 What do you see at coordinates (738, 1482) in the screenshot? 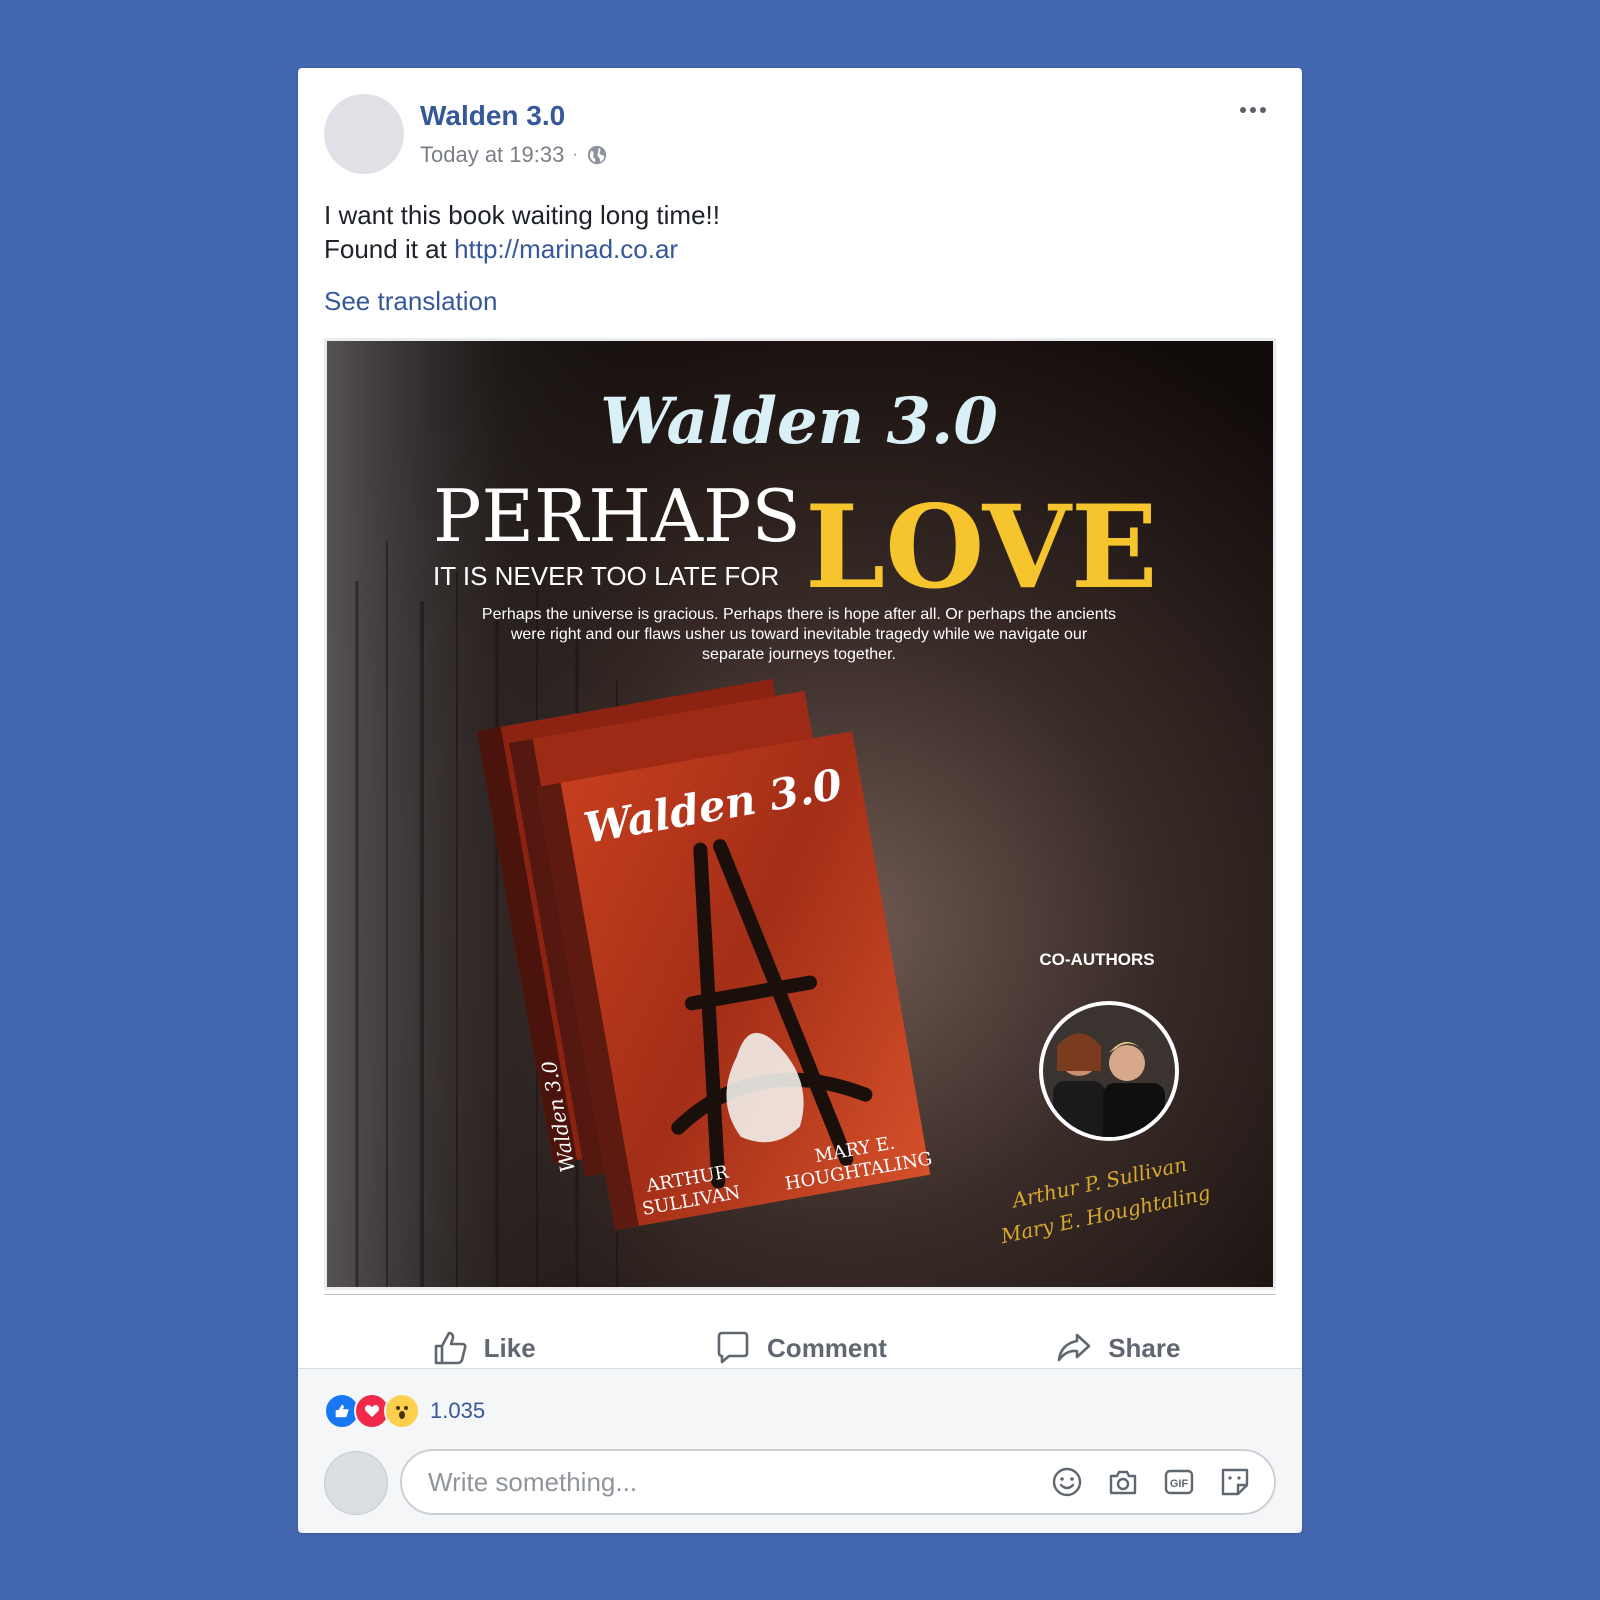
I see `comment-input` at bounding box center [738, 1482].